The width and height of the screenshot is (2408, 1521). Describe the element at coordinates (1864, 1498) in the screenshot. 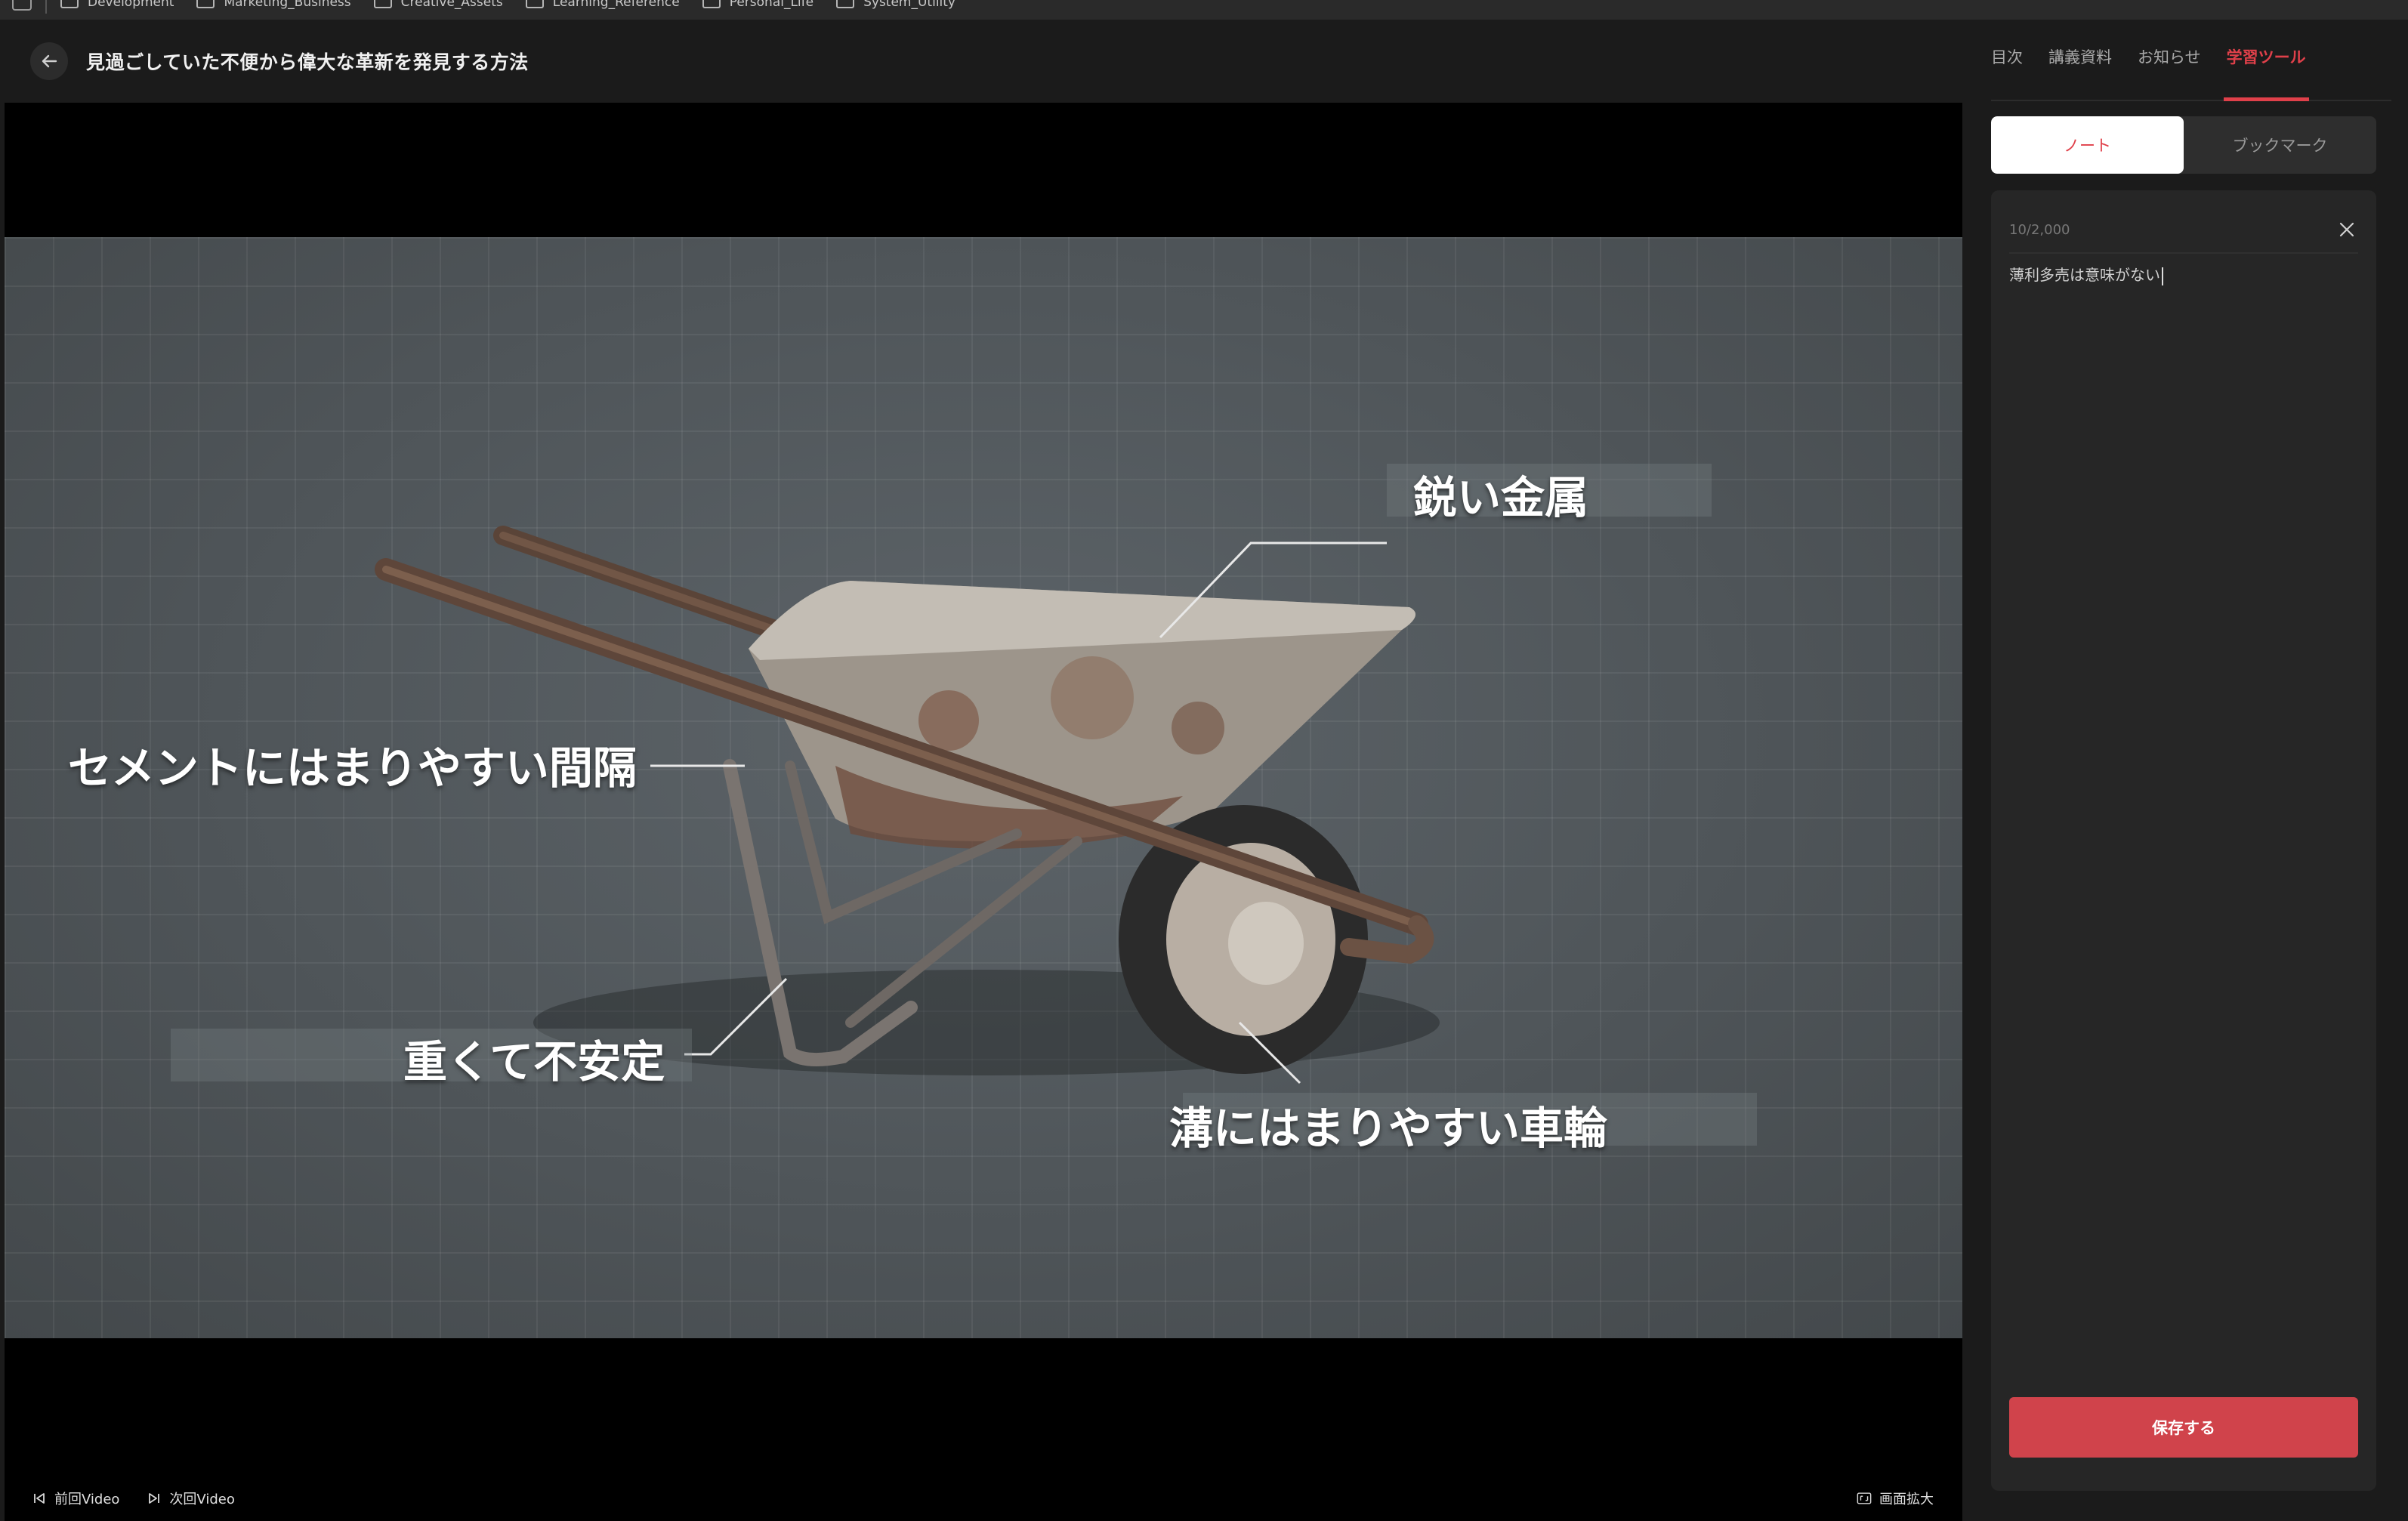

I see `expand-screen-icon` at that location.